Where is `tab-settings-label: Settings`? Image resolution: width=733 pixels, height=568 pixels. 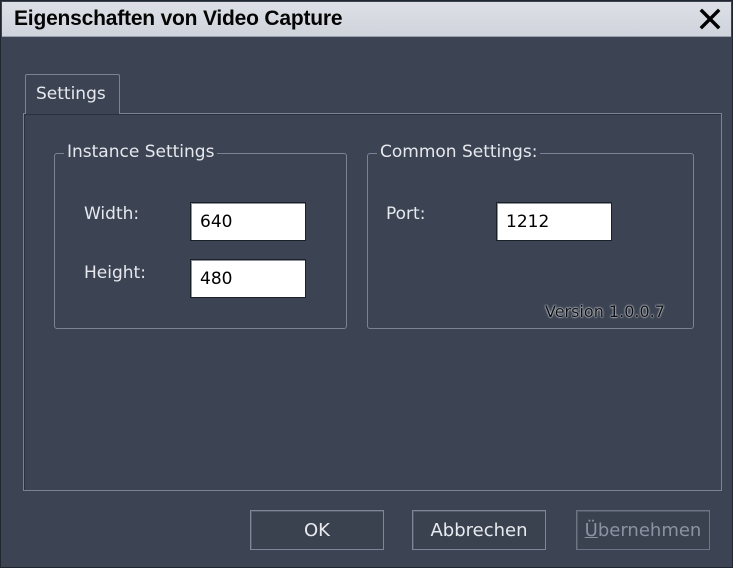
tab-settings-label: Settings is located at coordinates (71, 94).